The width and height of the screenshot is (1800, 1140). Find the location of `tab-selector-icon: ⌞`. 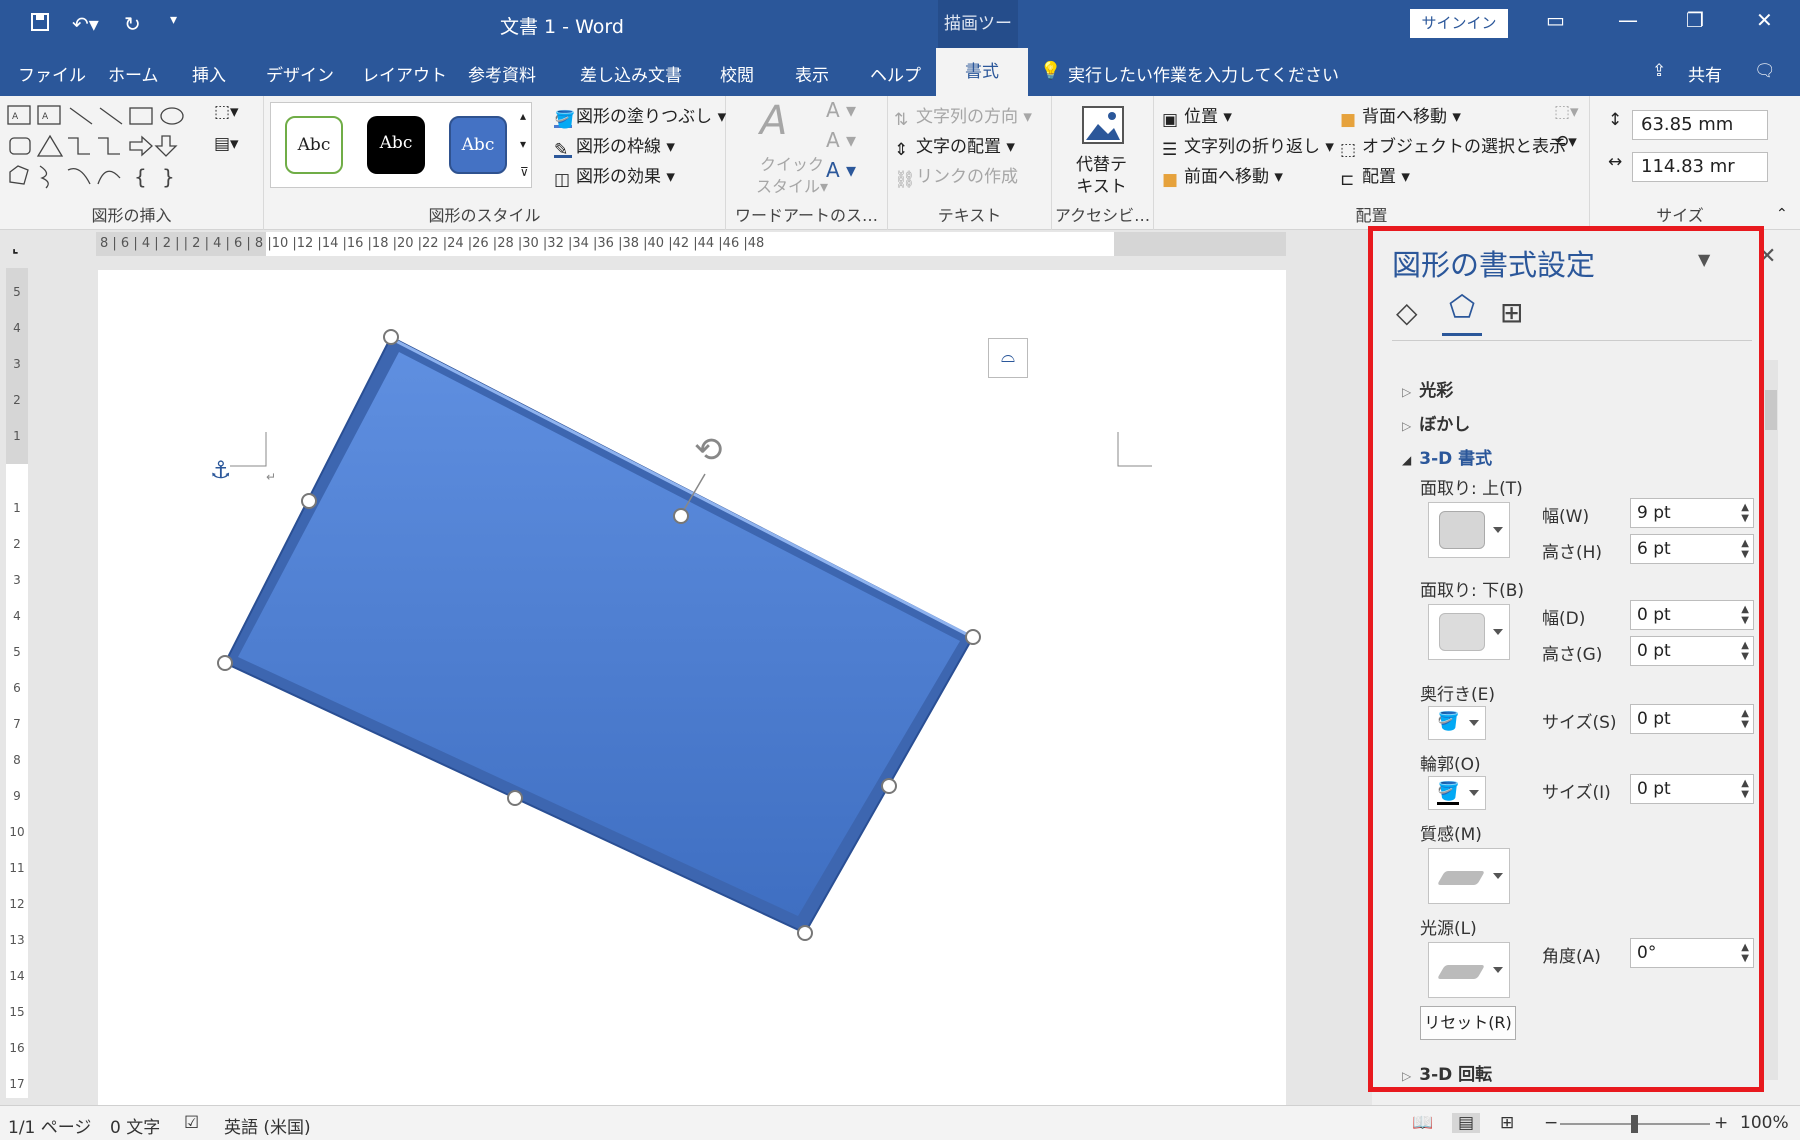

tab-selector-icon: ⌞ is located at coordinates (15, 248).